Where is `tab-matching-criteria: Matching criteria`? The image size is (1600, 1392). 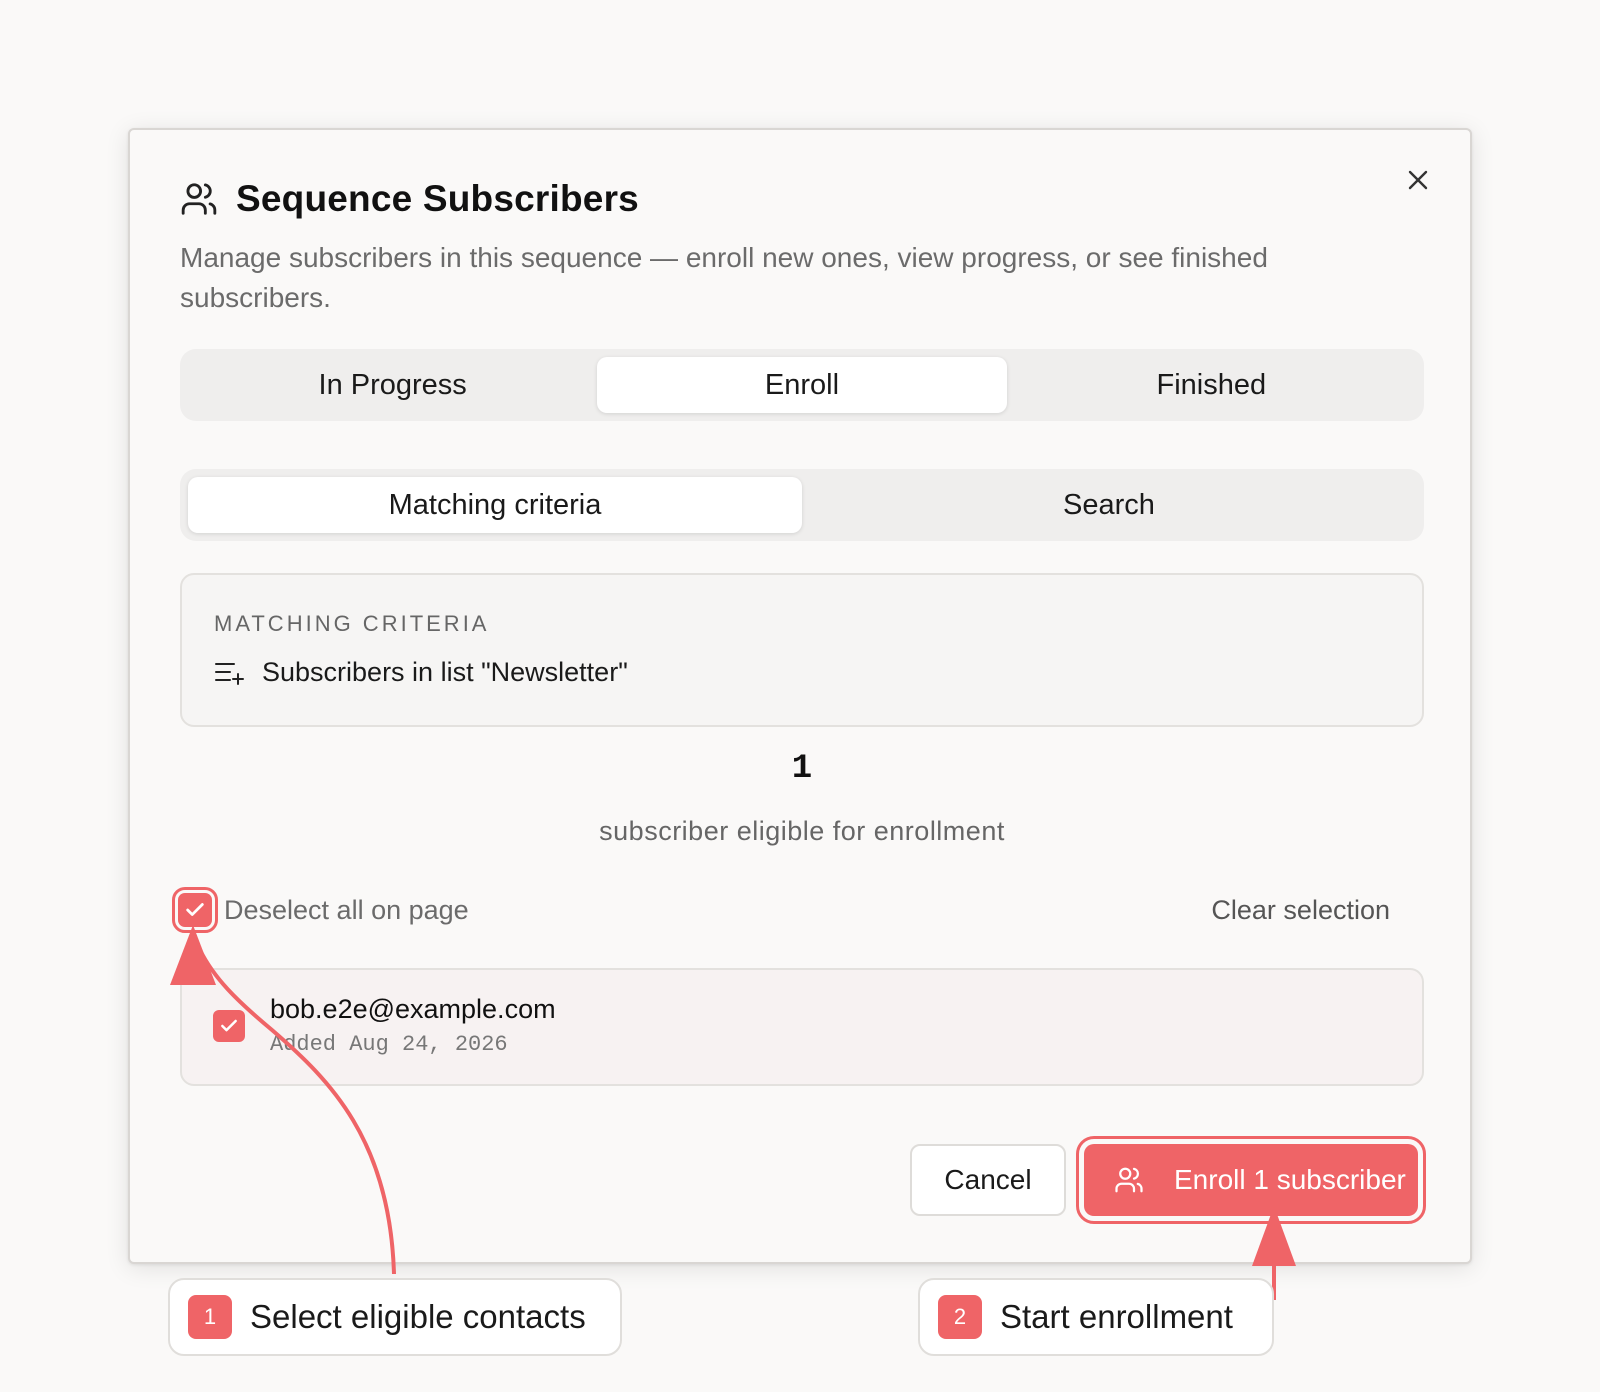
tab-matching-criteria: Matching criteria is located at coordinates (495, 505).